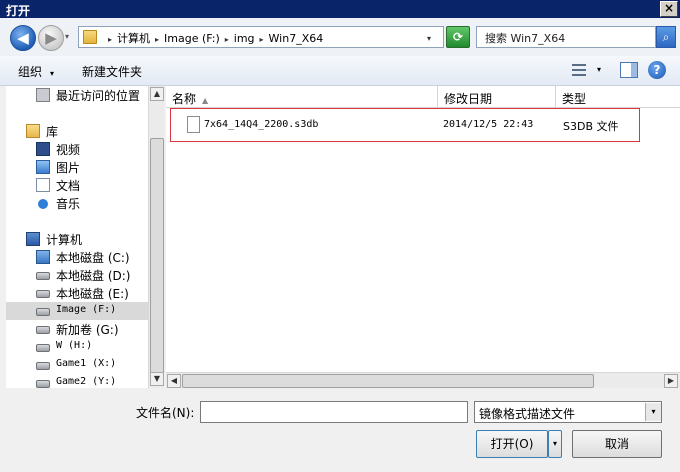 Image resolution: width=680 pixels, height=472 pixels. What do you see at coordinates (68, 168) in the screenshot?
I see `sidebar-item-label: 图片` at bounding box center [68, 168].